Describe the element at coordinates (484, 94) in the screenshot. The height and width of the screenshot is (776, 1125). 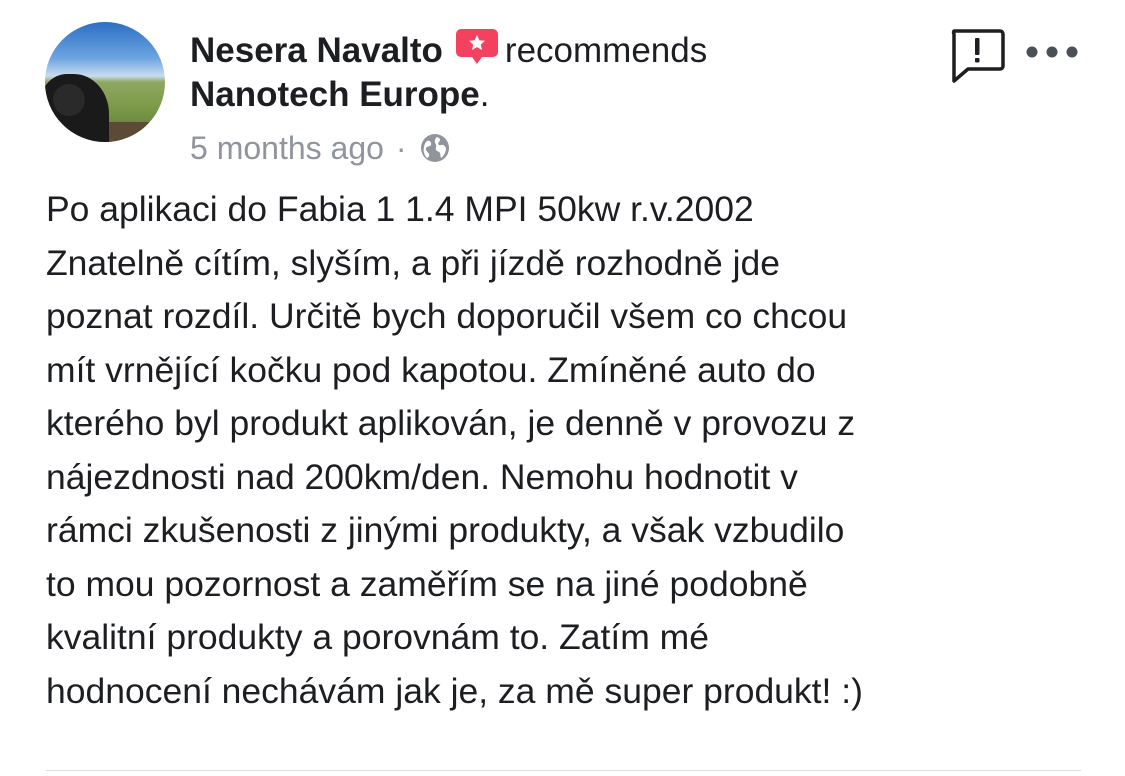
I see `page-suffix: .` at that location.